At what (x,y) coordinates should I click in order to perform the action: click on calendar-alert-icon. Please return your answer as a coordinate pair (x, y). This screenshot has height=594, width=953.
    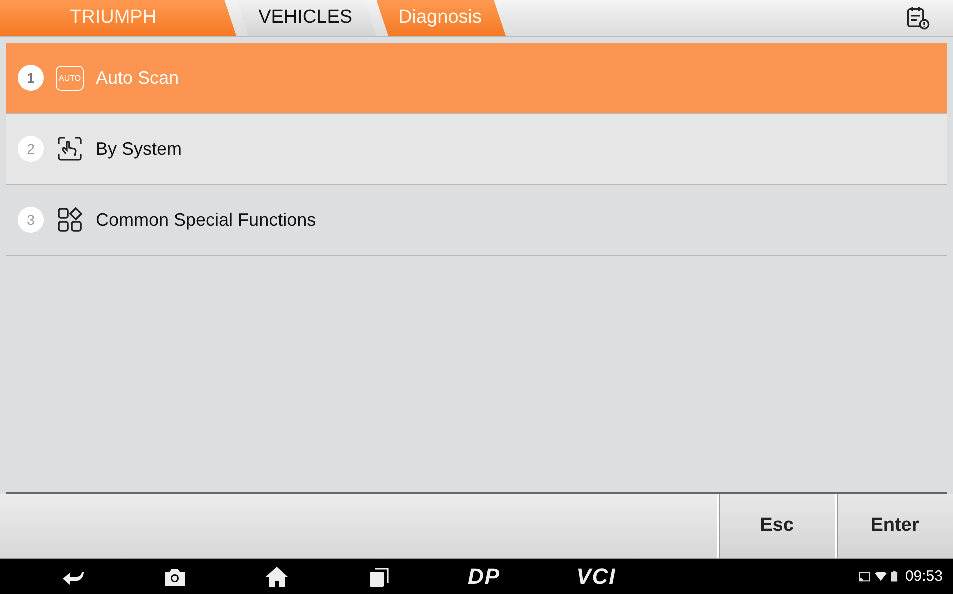
    Looking at the image, I should click on (918, 18).